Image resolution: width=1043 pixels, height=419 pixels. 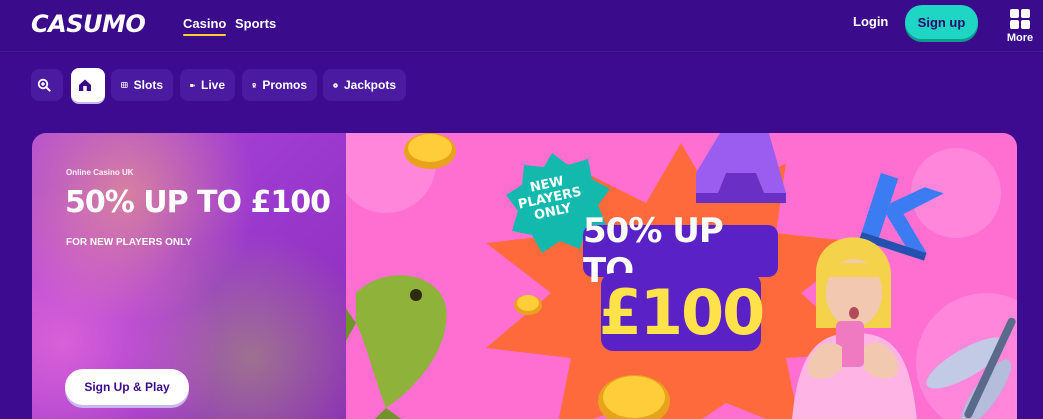 I want to click on category-live: Live, so click(x=207, y=85).